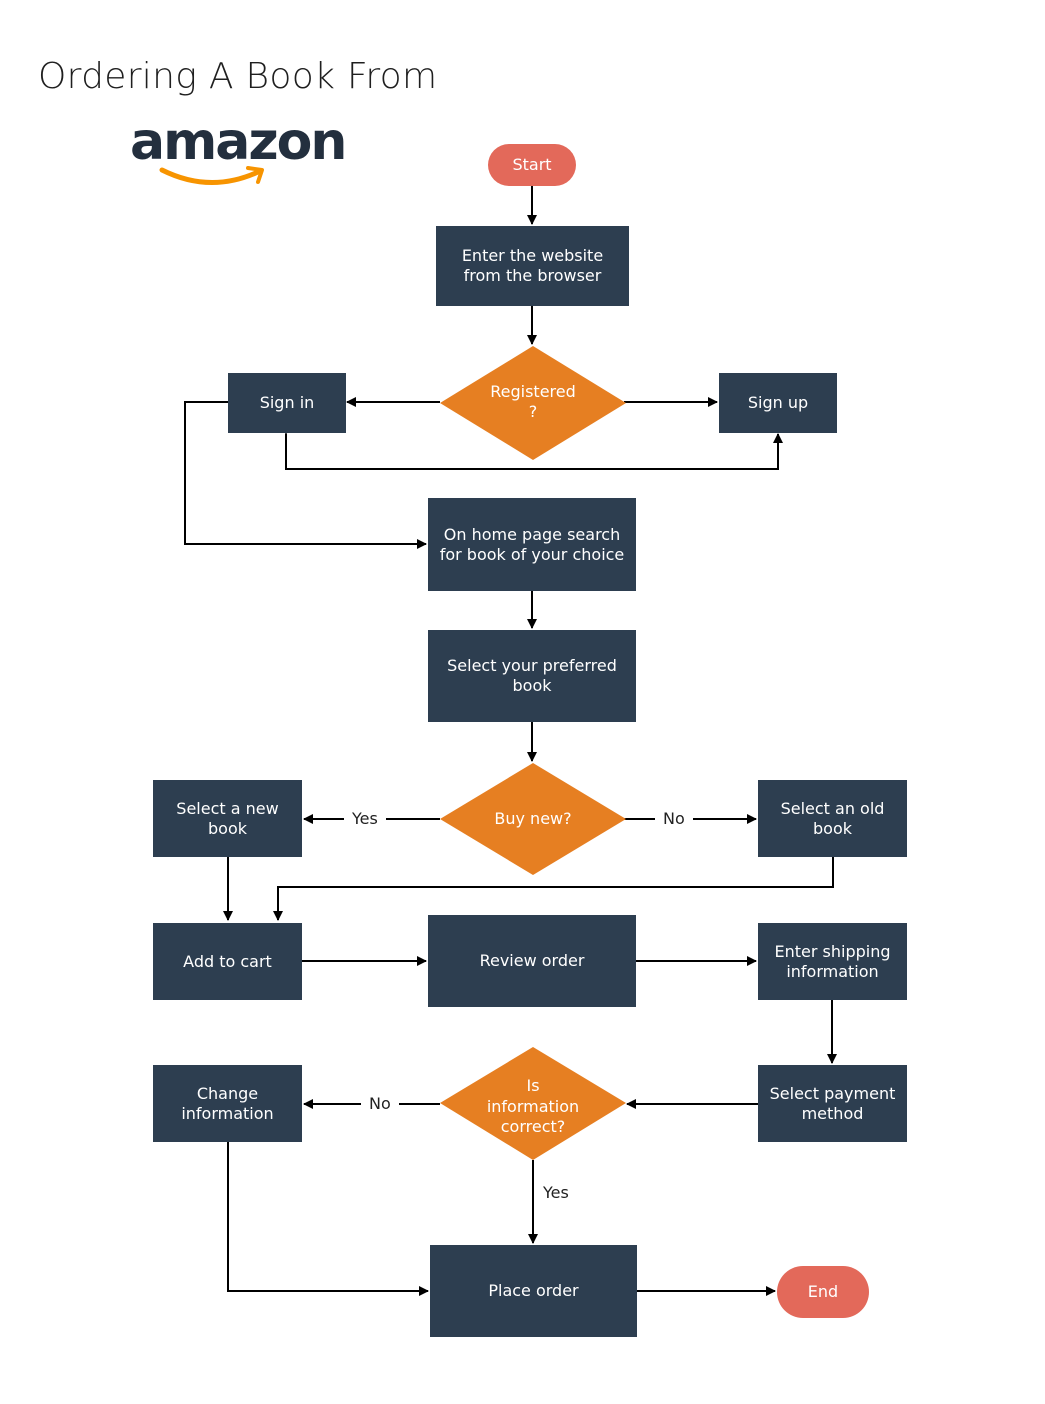  I want to click on registered-line-1: Registered, so click(533, 391).